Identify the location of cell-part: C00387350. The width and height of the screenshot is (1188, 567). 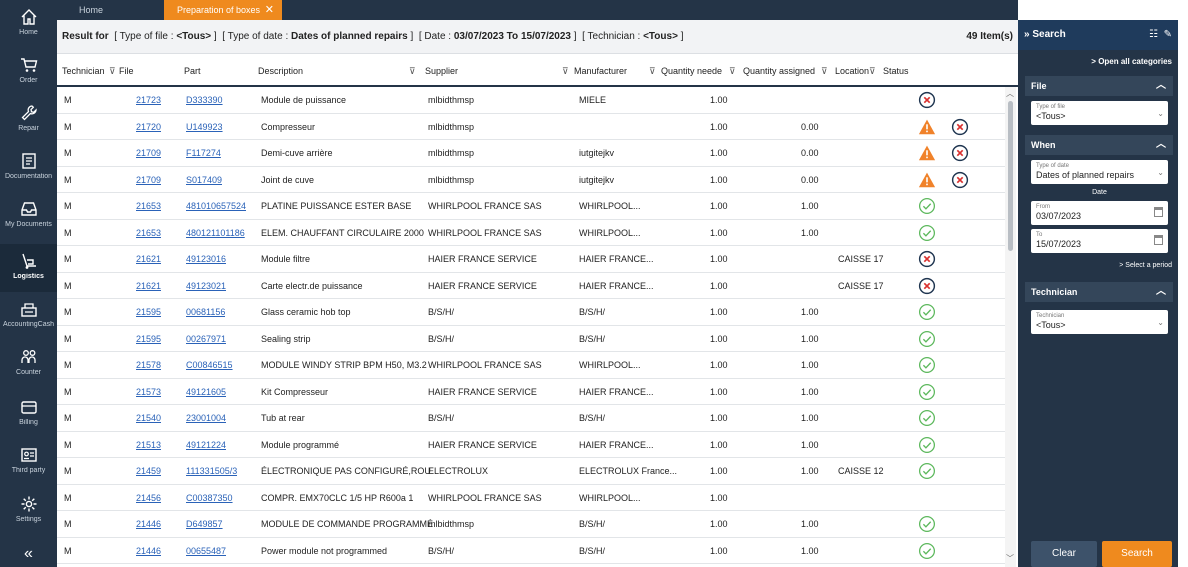
(209, 498).